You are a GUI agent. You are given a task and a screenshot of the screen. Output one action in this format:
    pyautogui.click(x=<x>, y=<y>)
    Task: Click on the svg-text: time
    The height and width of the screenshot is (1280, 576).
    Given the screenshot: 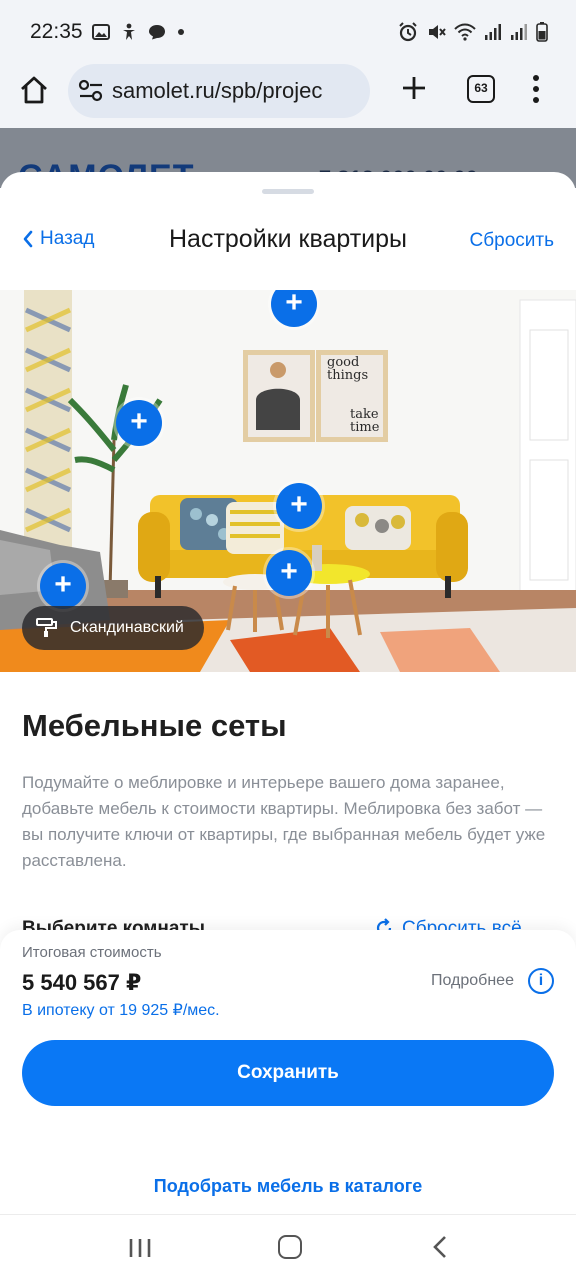 What is the action you would take?
    pyautogui.click(x=365, y=427)
    